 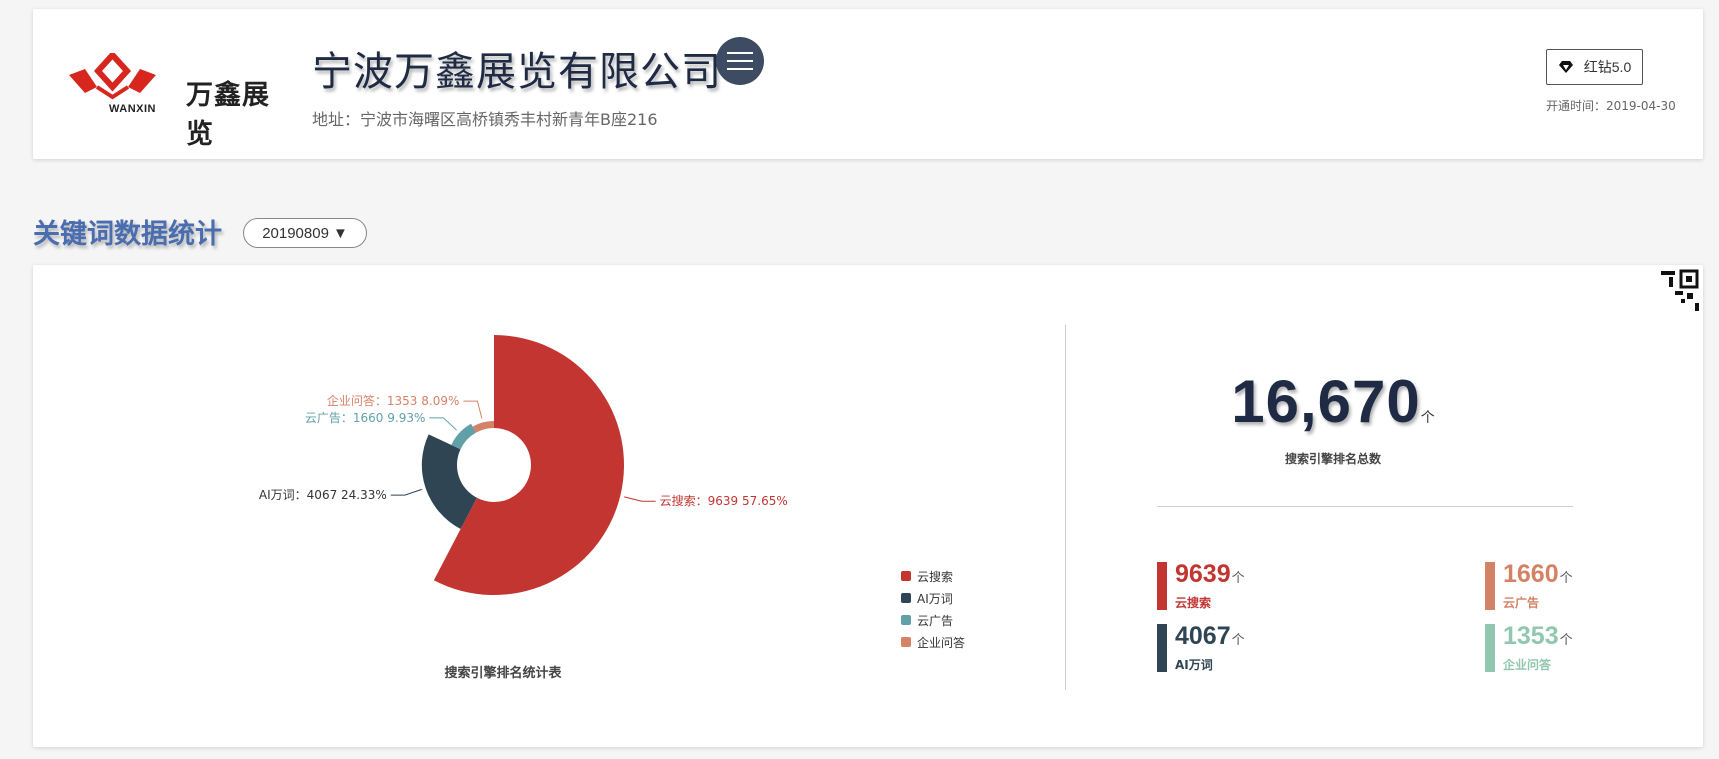 I want to click on stat-number: 1353, so click(x=1531, y=636).